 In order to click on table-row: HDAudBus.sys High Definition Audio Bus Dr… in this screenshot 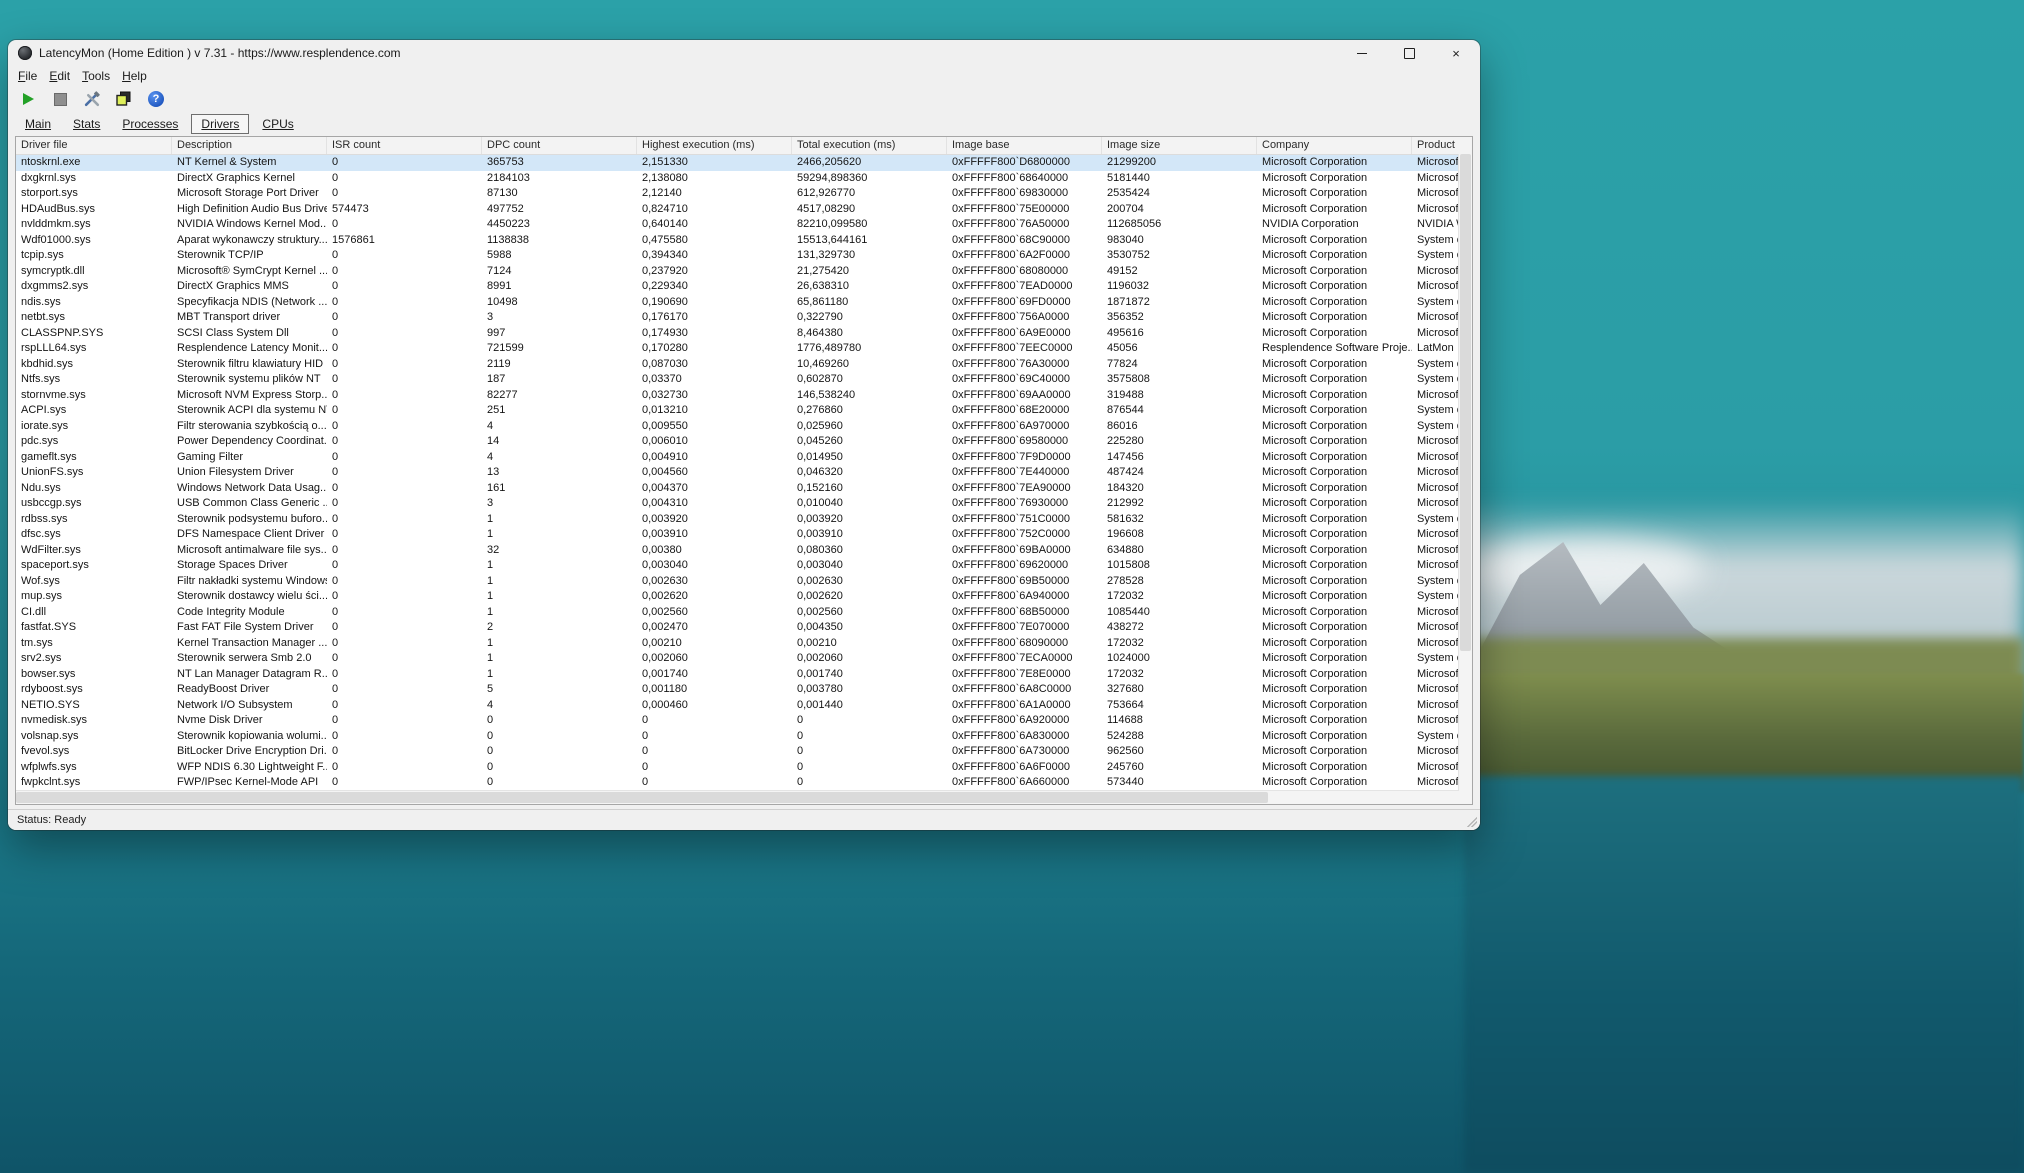, I will do `click(744, 210)`.